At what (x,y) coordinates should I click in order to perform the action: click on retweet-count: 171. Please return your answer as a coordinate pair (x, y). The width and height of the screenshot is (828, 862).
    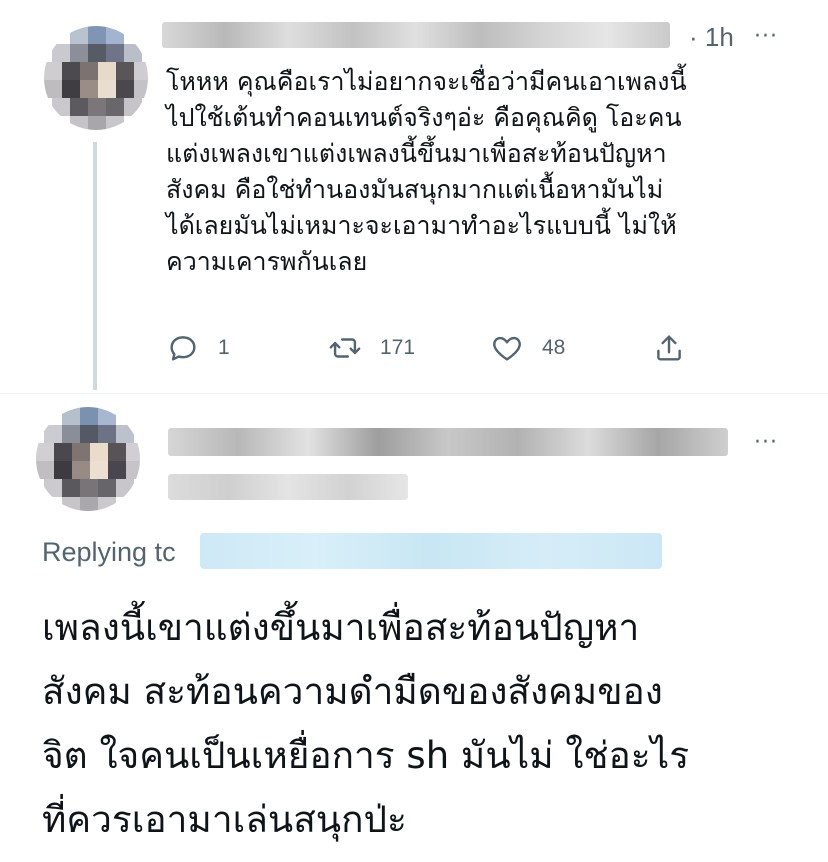
    Looking at the image, I should click on (398, 347).